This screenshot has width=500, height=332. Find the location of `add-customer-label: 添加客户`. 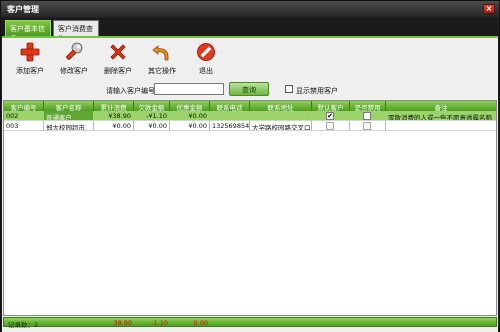

add-customer-label: 添加客户 is located at coordinates (30, 71).